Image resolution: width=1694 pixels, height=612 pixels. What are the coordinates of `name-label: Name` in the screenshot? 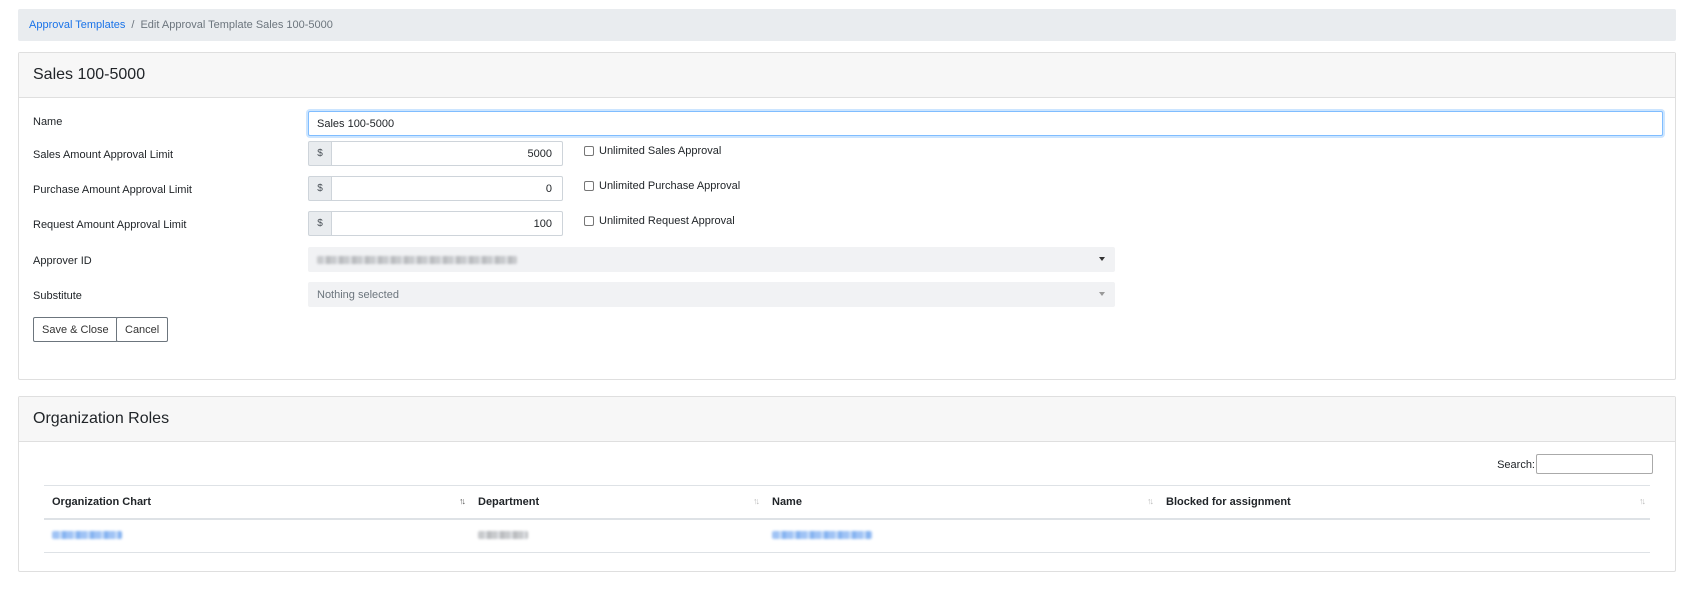 It's located at (48, 122).